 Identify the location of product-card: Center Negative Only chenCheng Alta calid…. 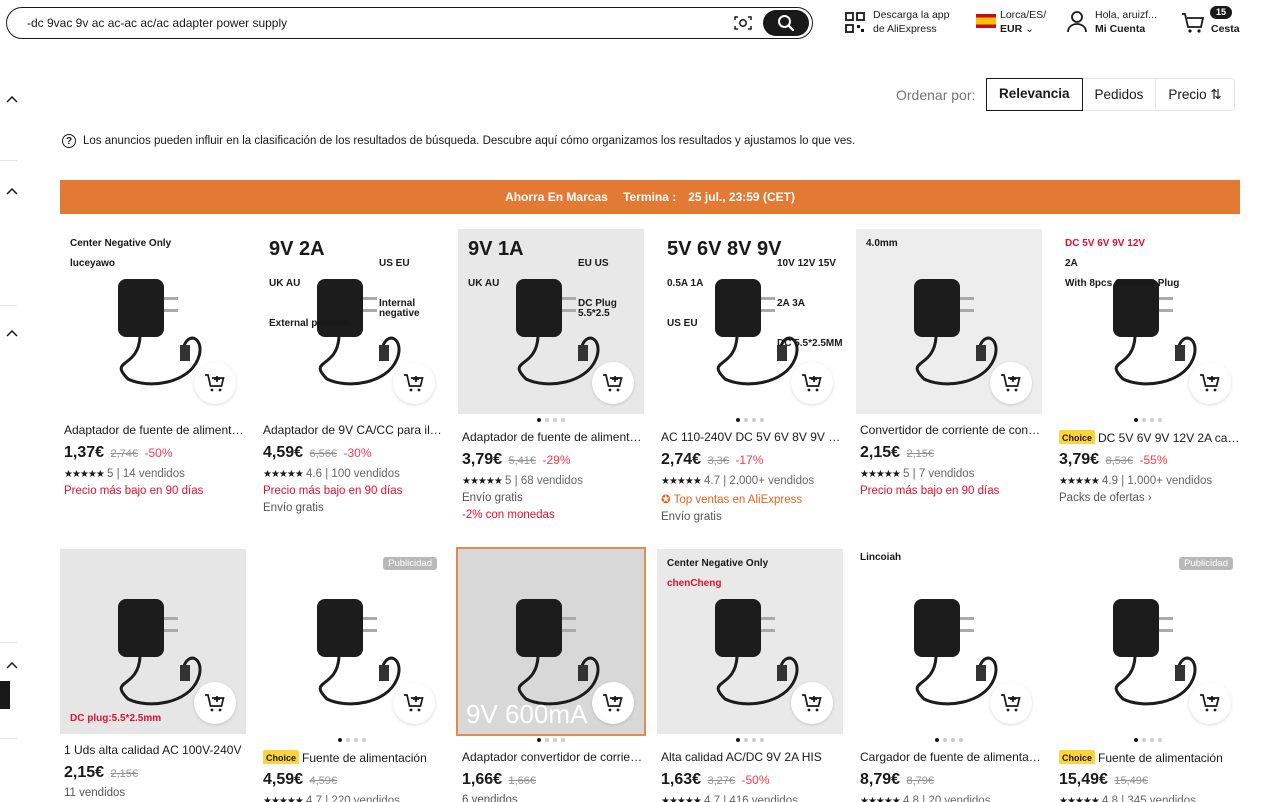
(750, 675).